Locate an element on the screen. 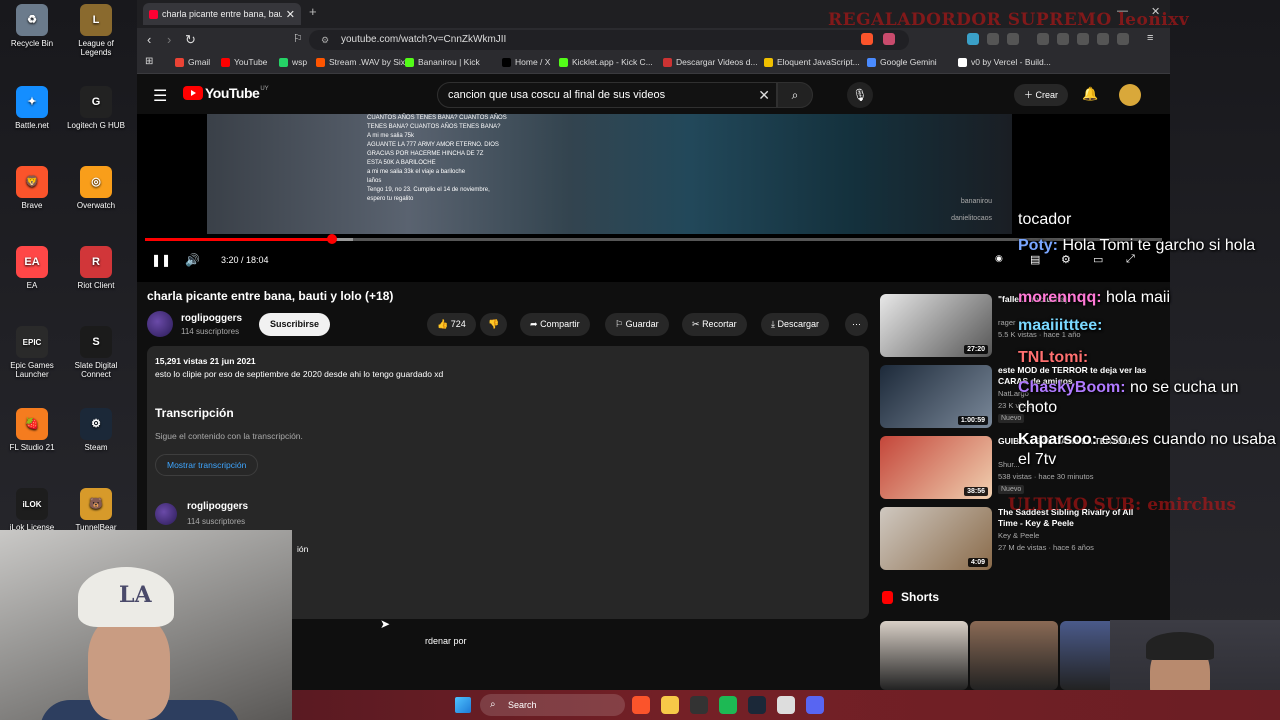 This screenshot has height=720, width=1280. desktop-icon: 🐻 TunnelBear is located at coordinates (96, 510).